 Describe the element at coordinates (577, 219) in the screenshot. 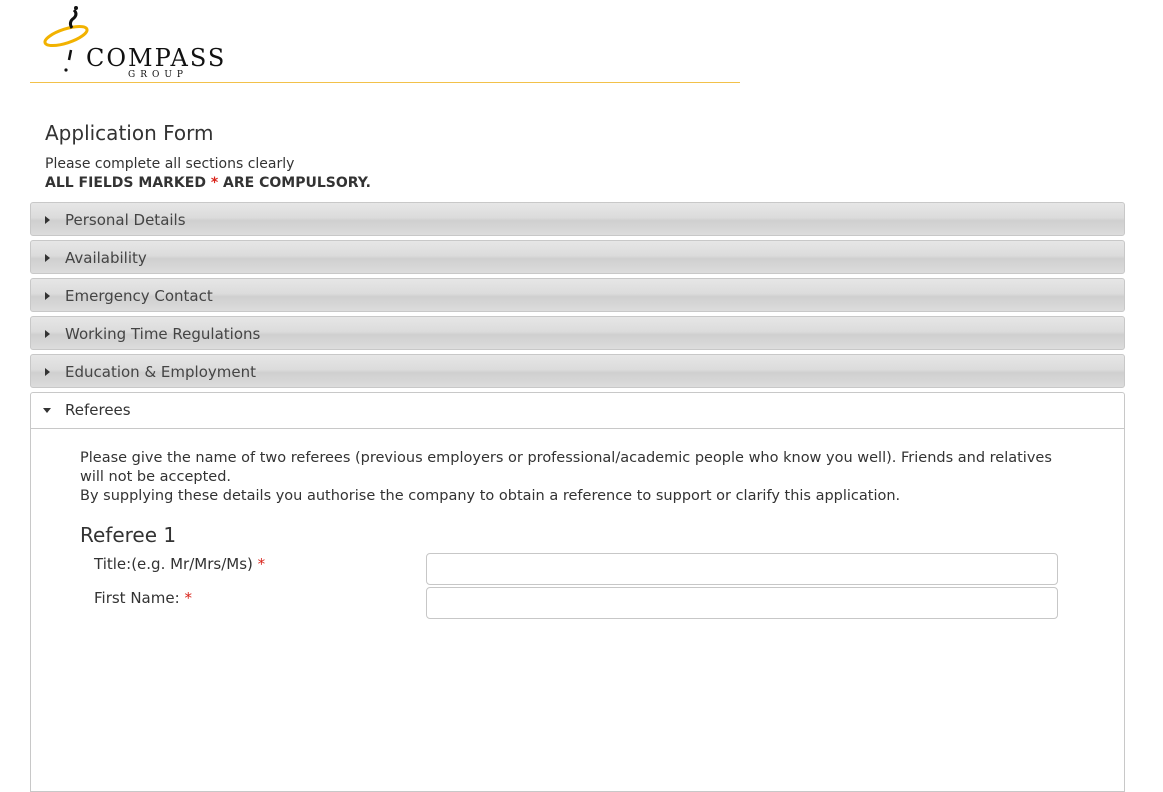

I see `section-personal-details: Personal Details` at that location.